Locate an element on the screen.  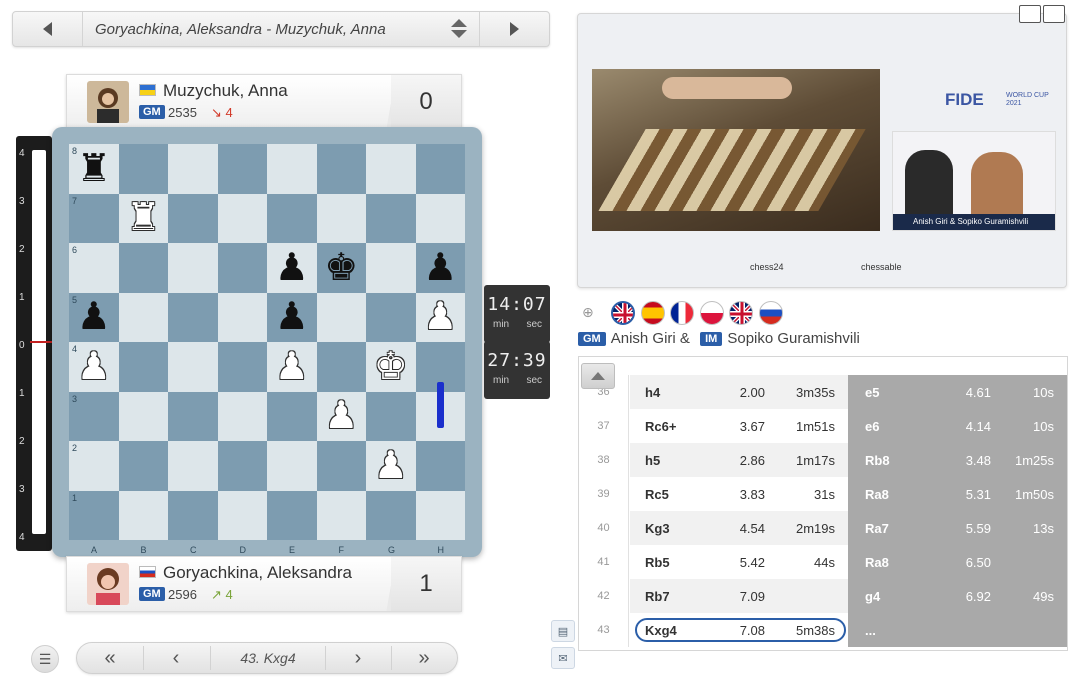
square-f7 is located at coordinates (341, 218).